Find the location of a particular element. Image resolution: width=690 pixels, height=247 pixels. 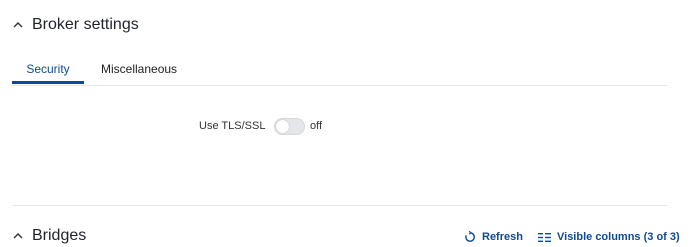

tls-state-text: off is located at coordinates (316, 126).